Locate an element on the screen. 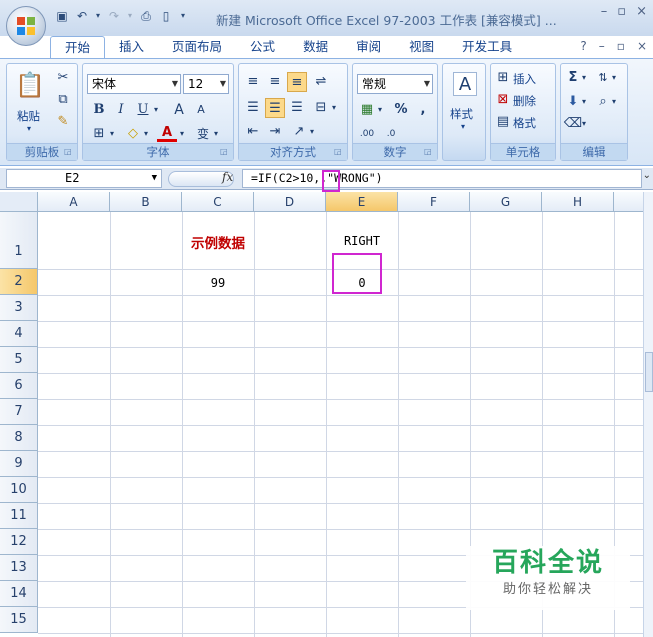 This screenshot has width=653, height=637. name-box: E2 ▼ is located at coordinates (84, 178).